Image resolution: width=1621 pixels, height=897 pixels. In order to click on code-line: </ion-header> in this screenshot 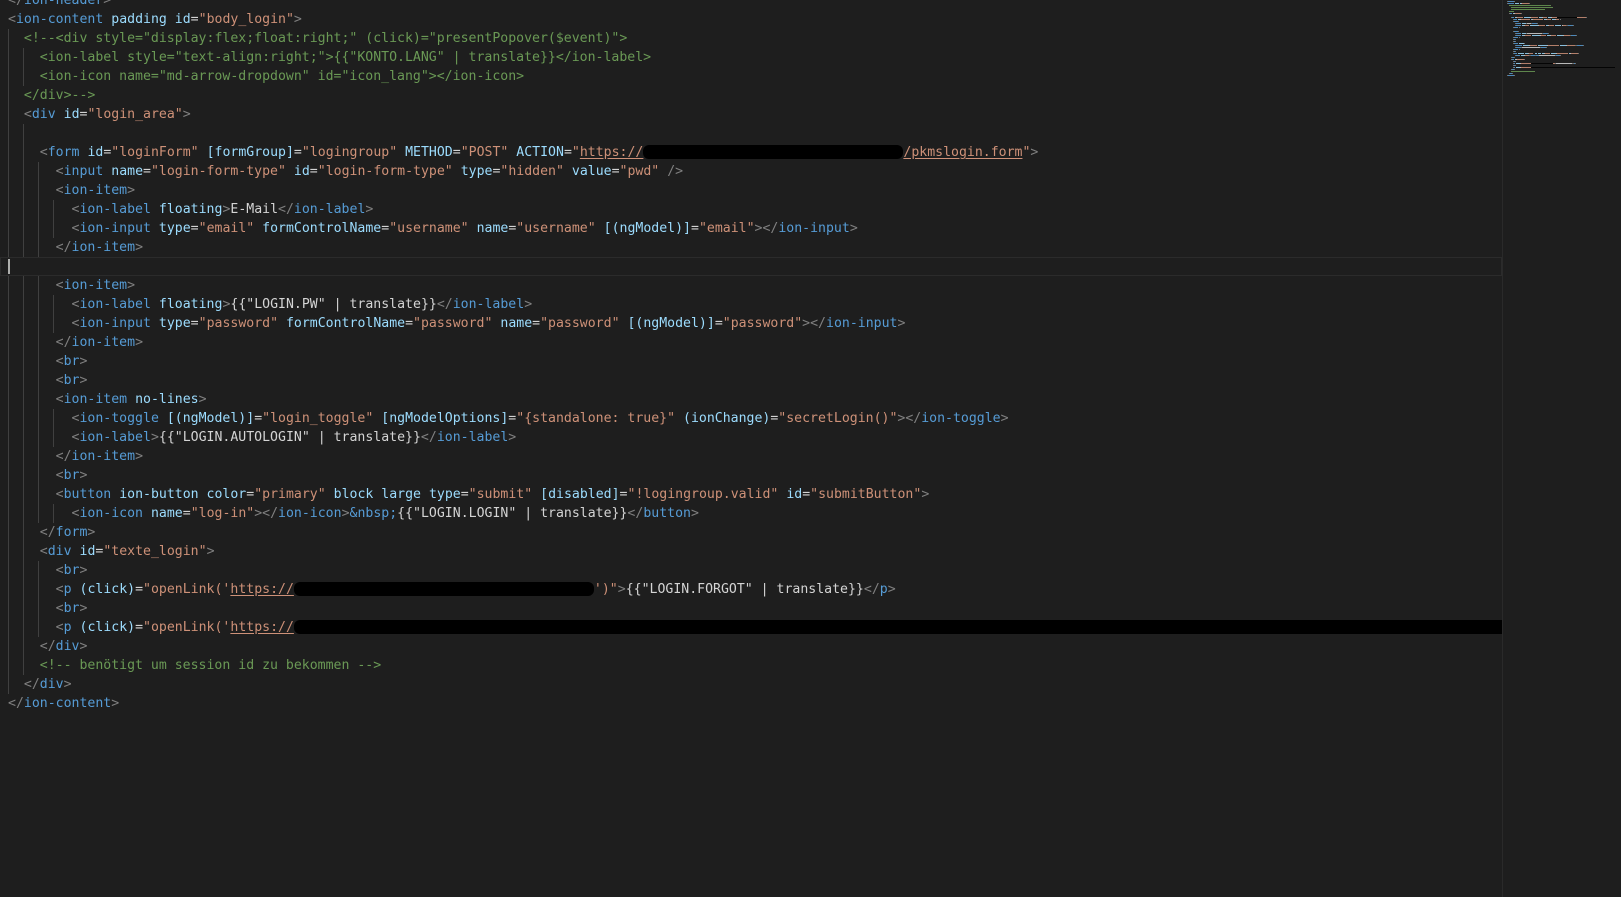, I will do `click(753, 5)`.